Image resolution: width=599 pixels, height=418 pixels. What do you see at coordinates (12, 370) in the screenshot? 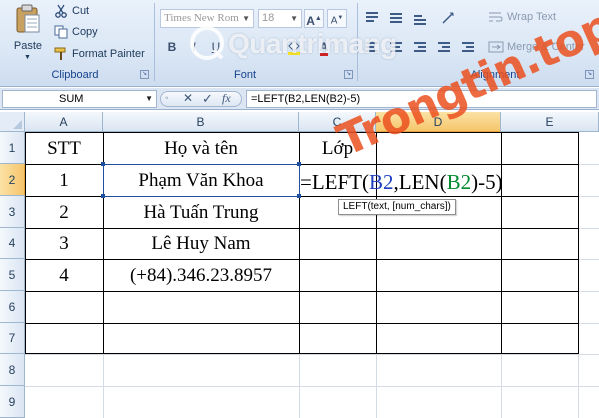
I see `row-header-8: 8` at bounding box center [12, 370].